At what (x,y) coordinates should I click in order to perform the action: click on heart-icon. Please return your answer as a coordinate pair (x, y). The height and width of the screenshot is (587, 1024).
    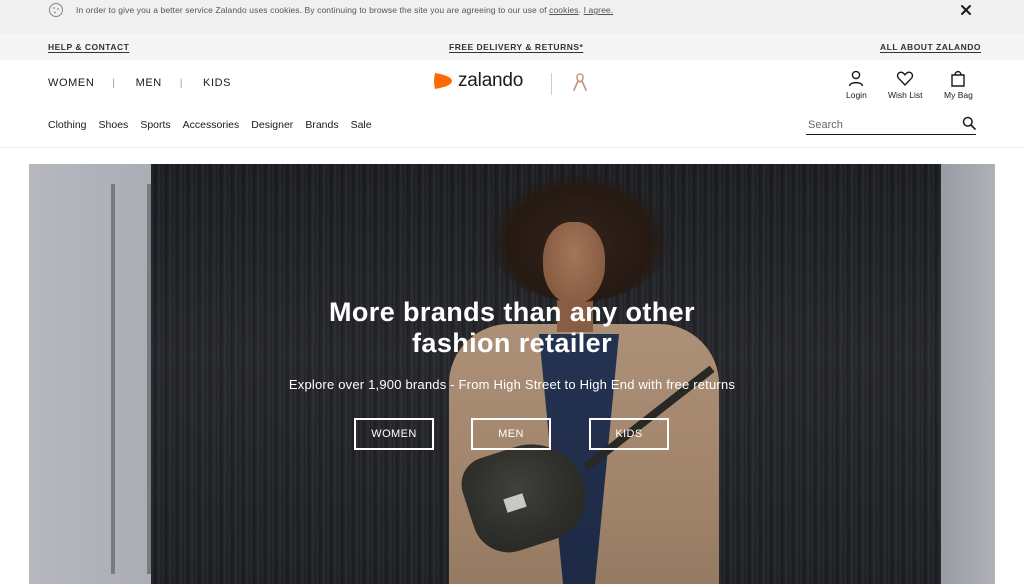
    Looking at the image, I should click on (905, 79).